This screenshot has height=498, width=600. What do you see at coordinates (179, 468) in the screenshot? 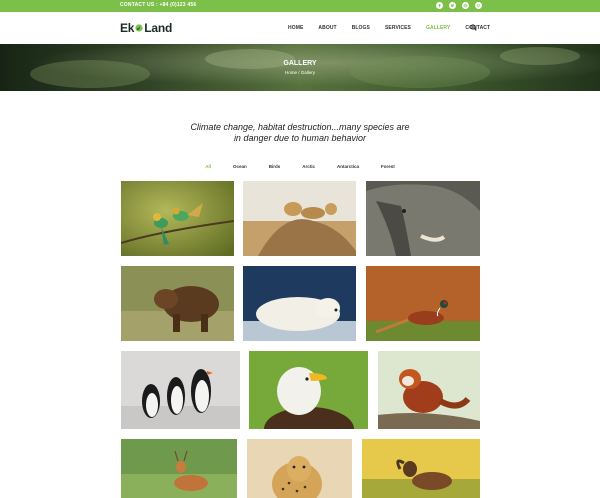
I see `gallery-photo-deer` at bounding box center [179, 468].